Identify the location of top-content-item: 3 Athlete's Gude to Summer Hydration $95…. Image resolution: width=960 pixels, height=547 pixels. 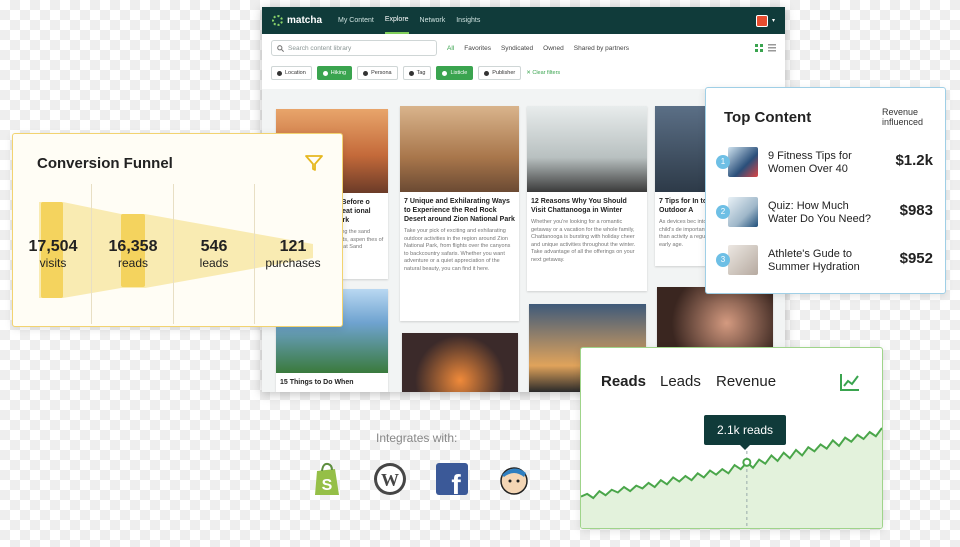
(828, 259).